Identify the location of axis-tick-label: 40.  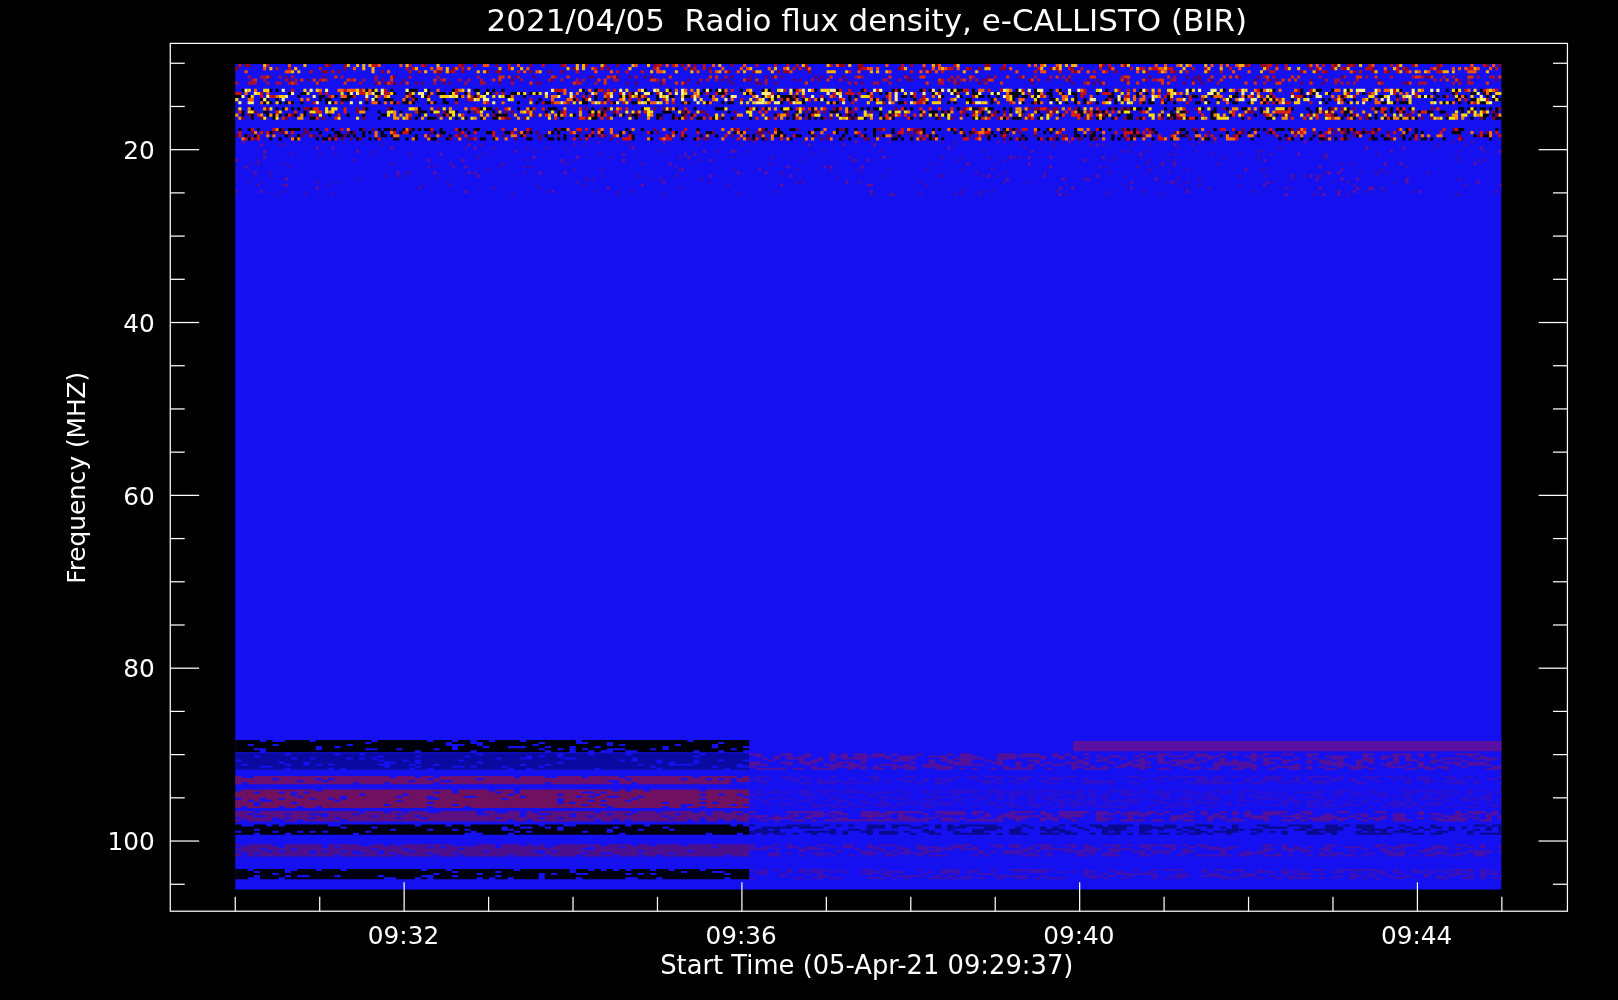
(139, 323).